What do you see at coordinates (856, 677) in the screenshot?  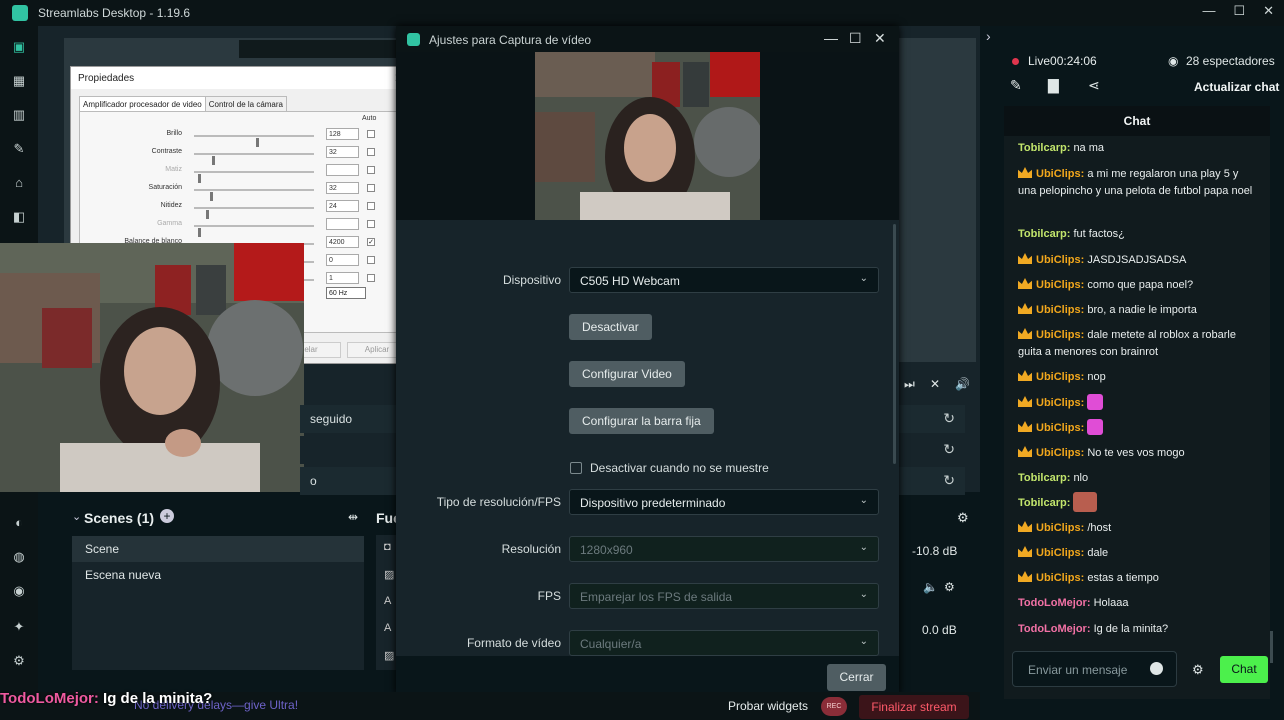 I see `close-button: Cerrar` at bounding box center [856, 677].